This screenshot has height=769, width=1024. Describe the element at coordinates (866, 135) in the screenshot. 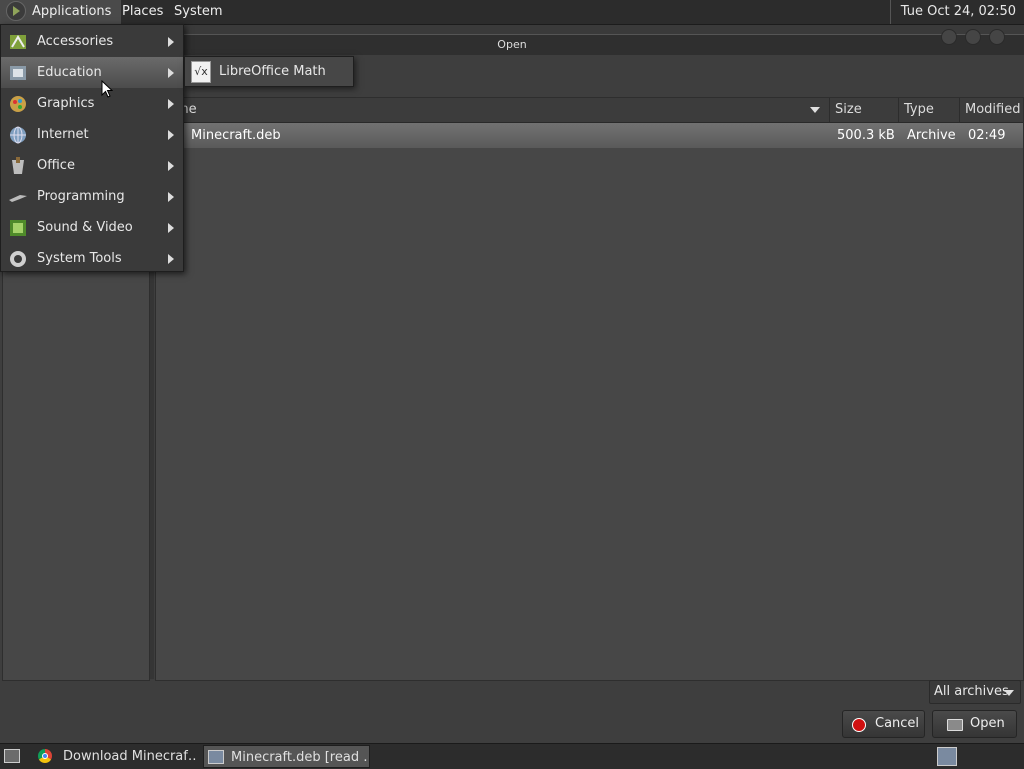

I see `file-size-cell: 500.3 kB` at that location.